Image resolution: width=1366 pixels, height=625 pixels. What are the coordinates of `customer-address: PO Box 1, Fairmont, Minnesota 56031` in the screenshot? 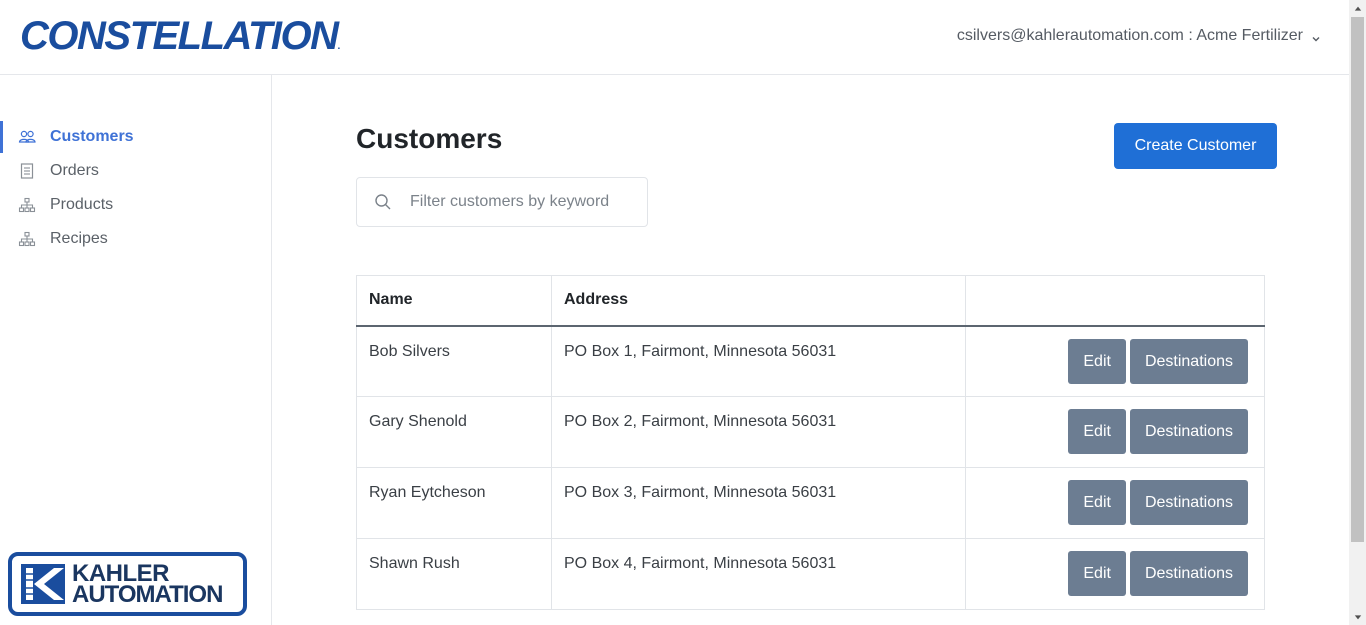 It's located at (758, 361).